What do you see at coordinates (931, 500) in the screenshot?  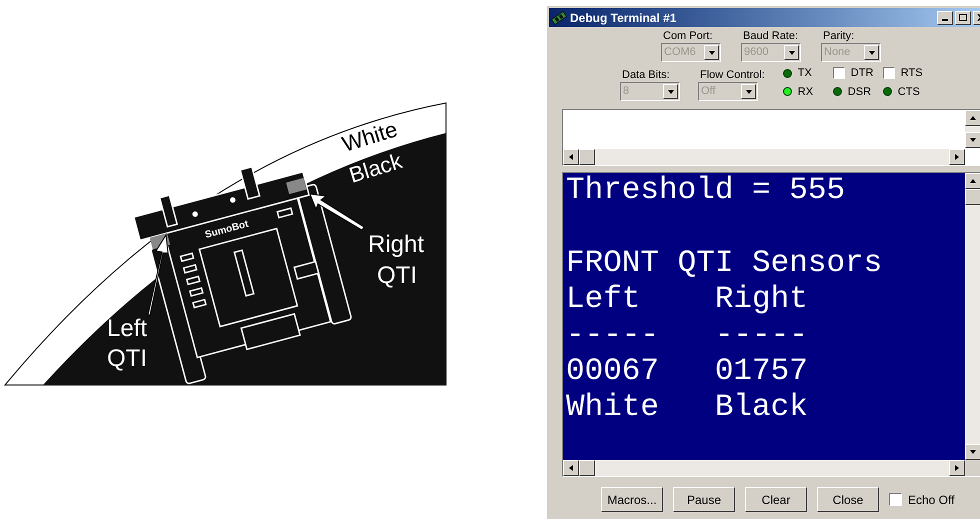 I see `checkbox-label: Echo Off` at bounding box center [931, 500].